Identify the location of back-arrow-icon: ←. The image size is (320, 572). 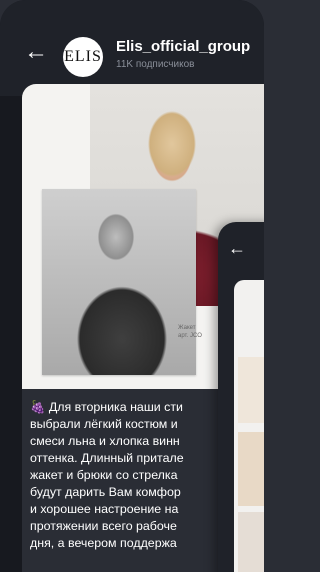
(36, 52).